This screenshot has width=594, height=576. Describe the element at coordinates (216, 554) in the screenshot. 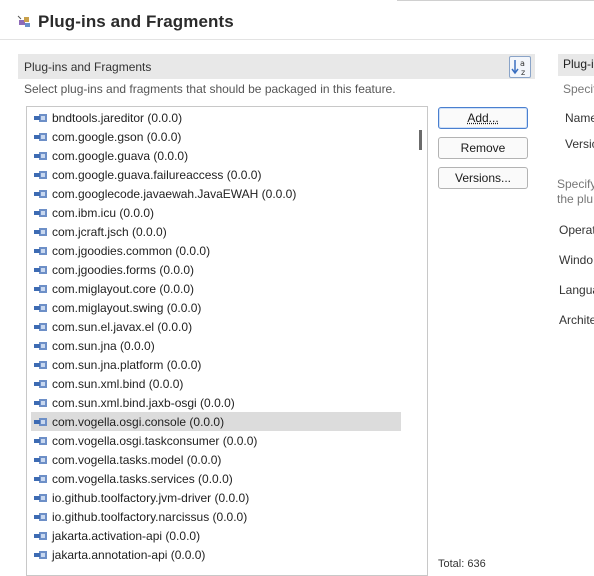

I see `list-item: jakarta.annotation-api (0.0.0)` at that location.